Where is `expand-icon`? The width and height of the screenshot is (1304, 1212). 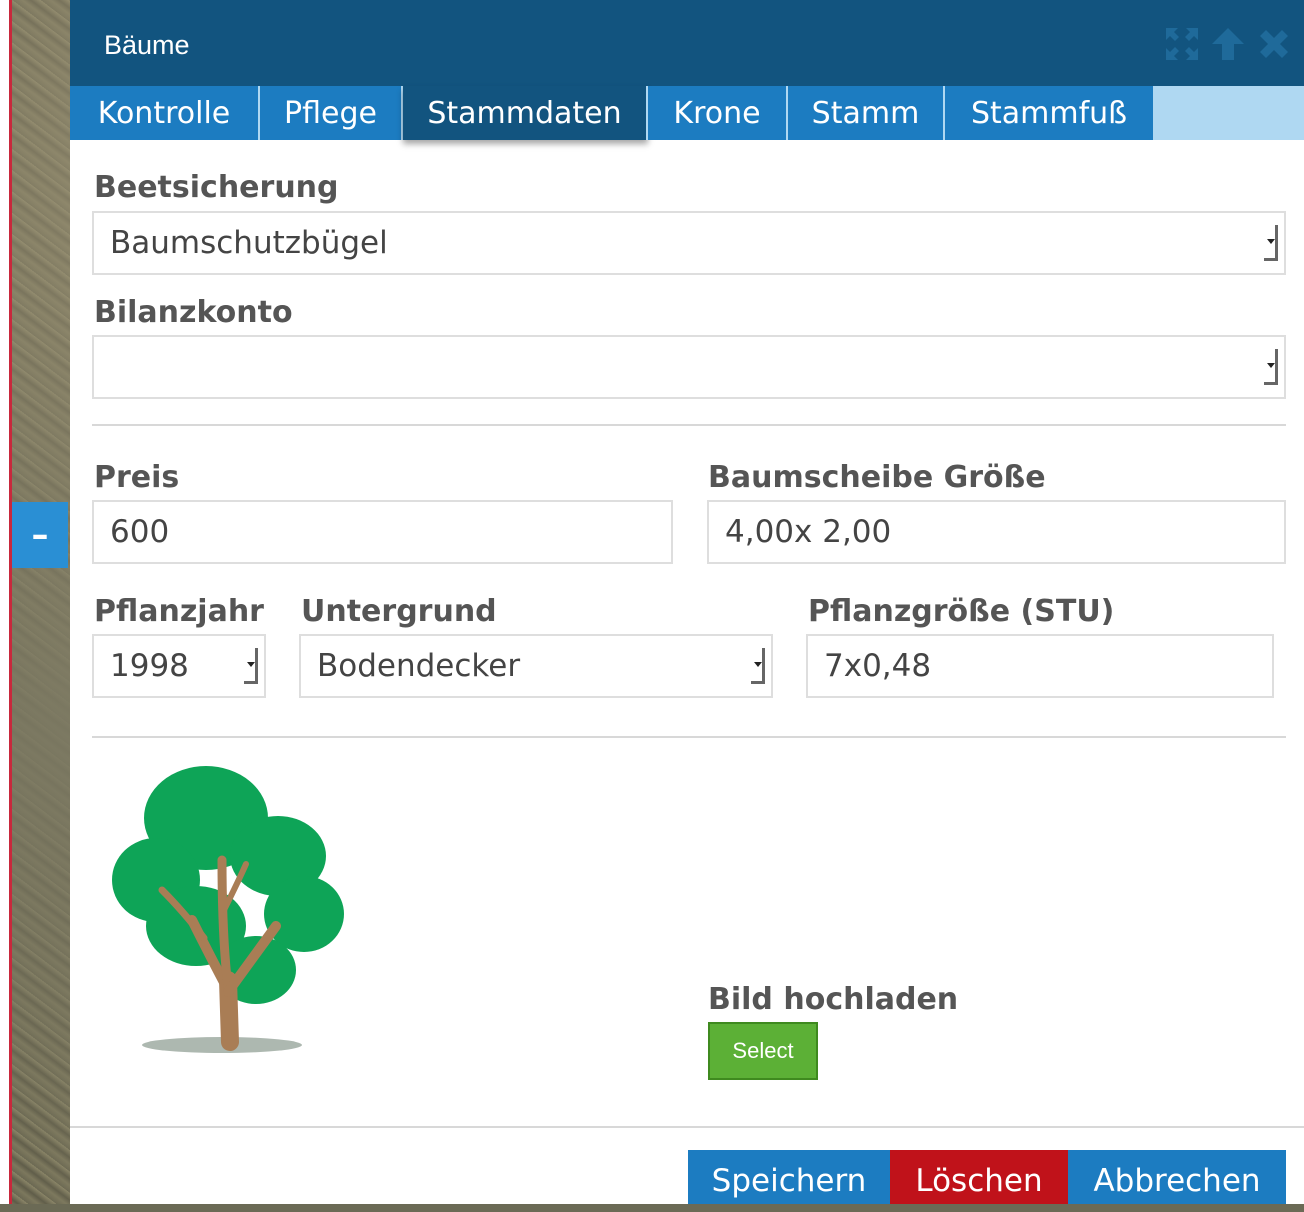
expand-icon is located at coordinates (1182, 44).